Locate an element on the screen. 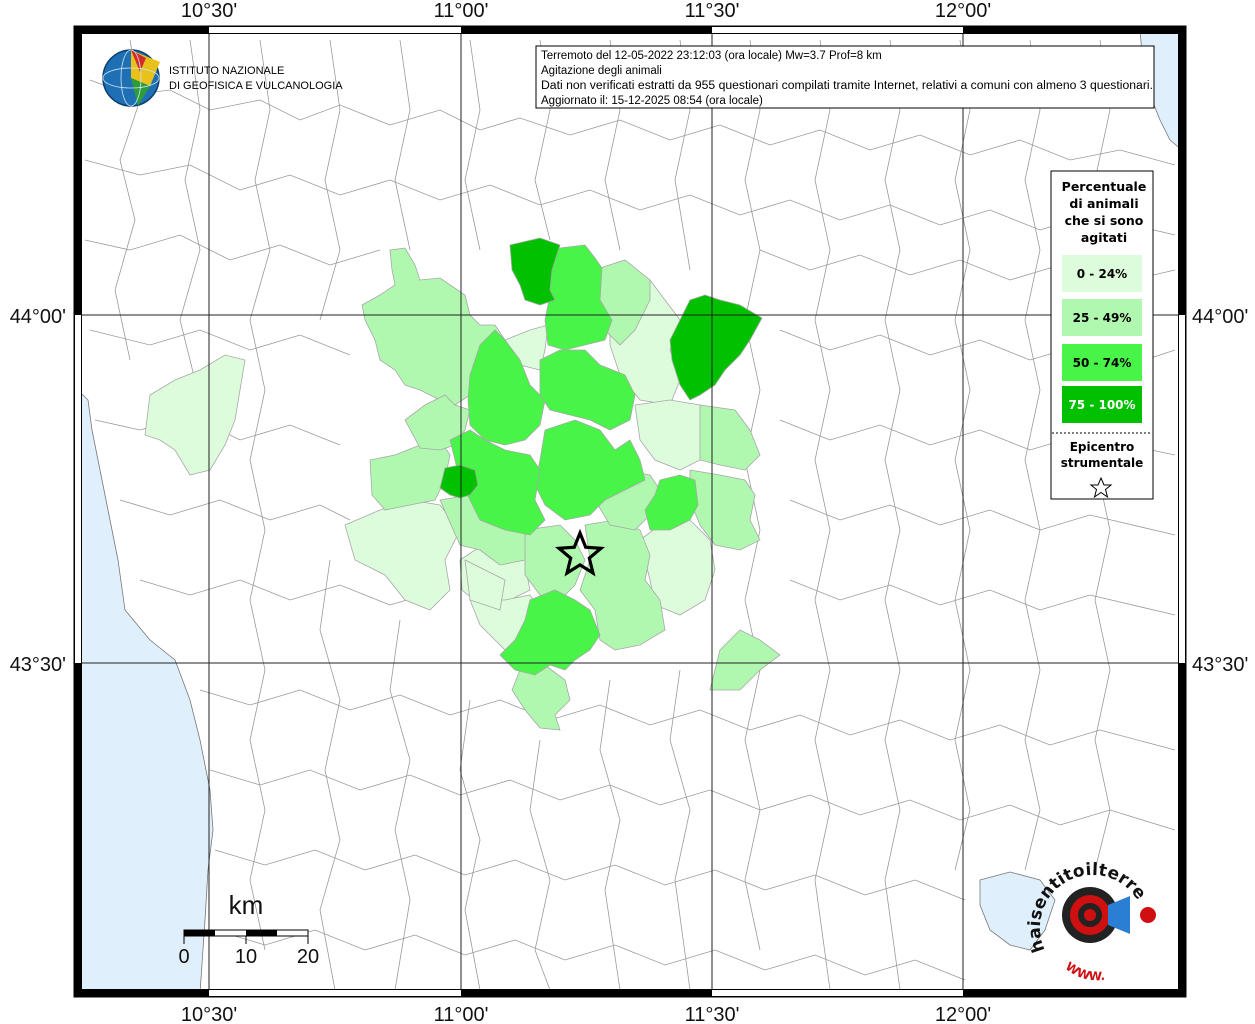 This screenshot has height=1024, width=1255. lon-label-bottom: 11°00' is located at coordinates (461, 1014).